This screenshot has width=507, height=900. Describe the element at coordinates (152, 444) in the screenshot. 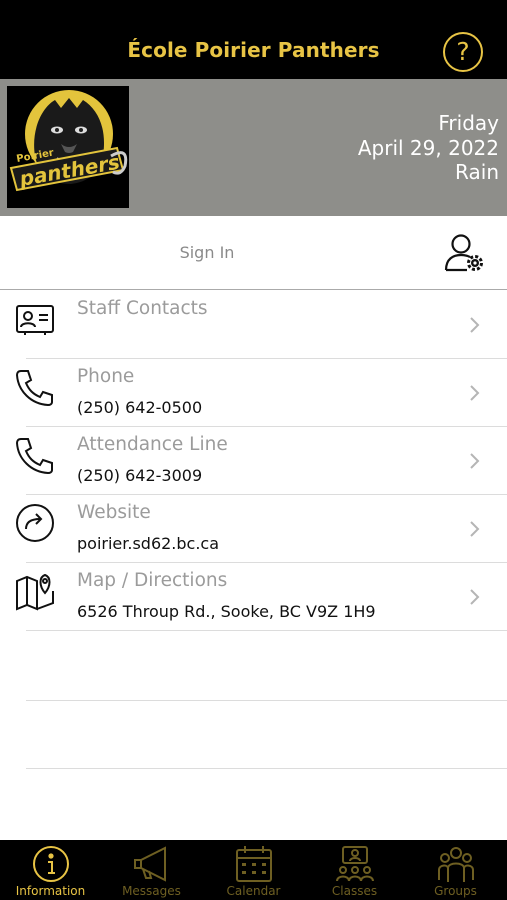

I see `list-item-label: Attendance Line` at that location.